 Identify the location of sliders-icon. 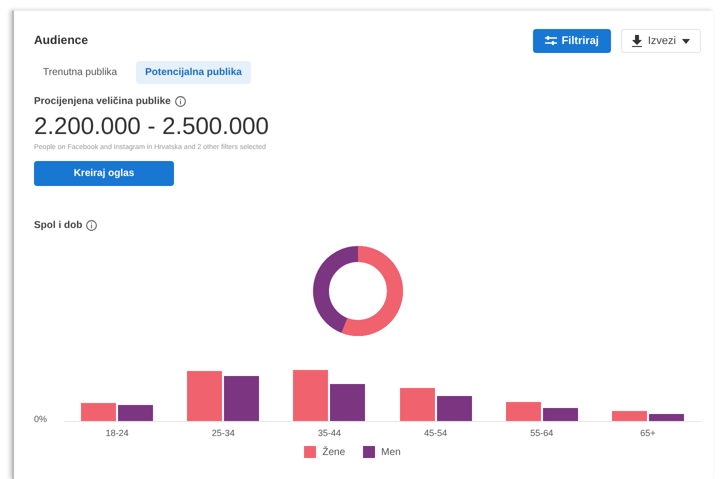
(550, 41).